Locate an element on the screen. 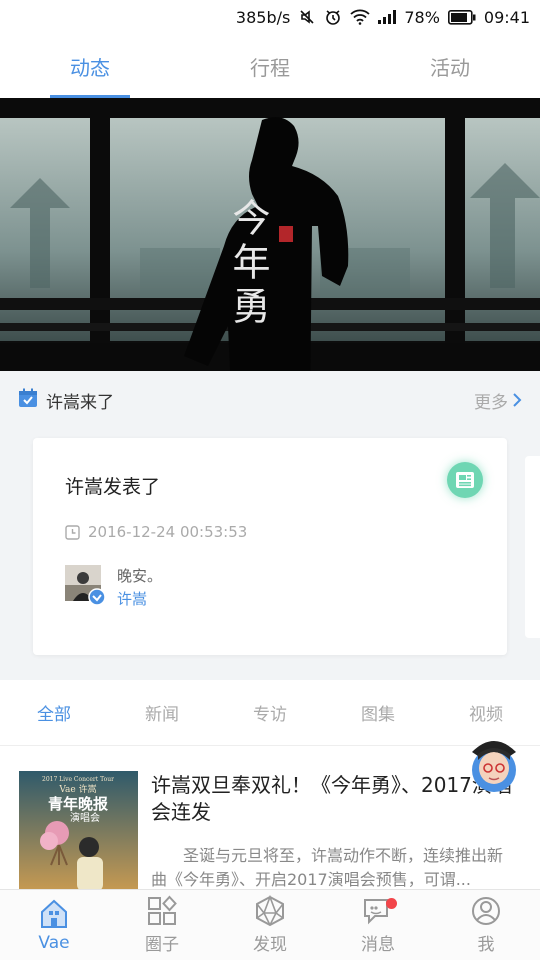  tab-schedule: 行程 is located at coordinates (270, 66).